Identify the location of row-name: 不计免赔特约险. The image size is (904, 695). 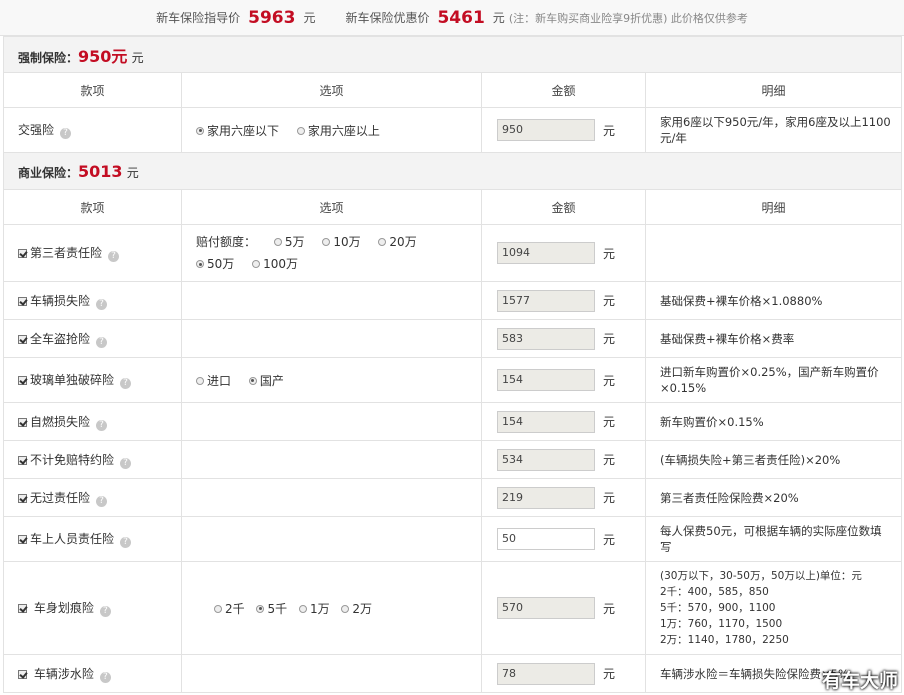
(72, 459).